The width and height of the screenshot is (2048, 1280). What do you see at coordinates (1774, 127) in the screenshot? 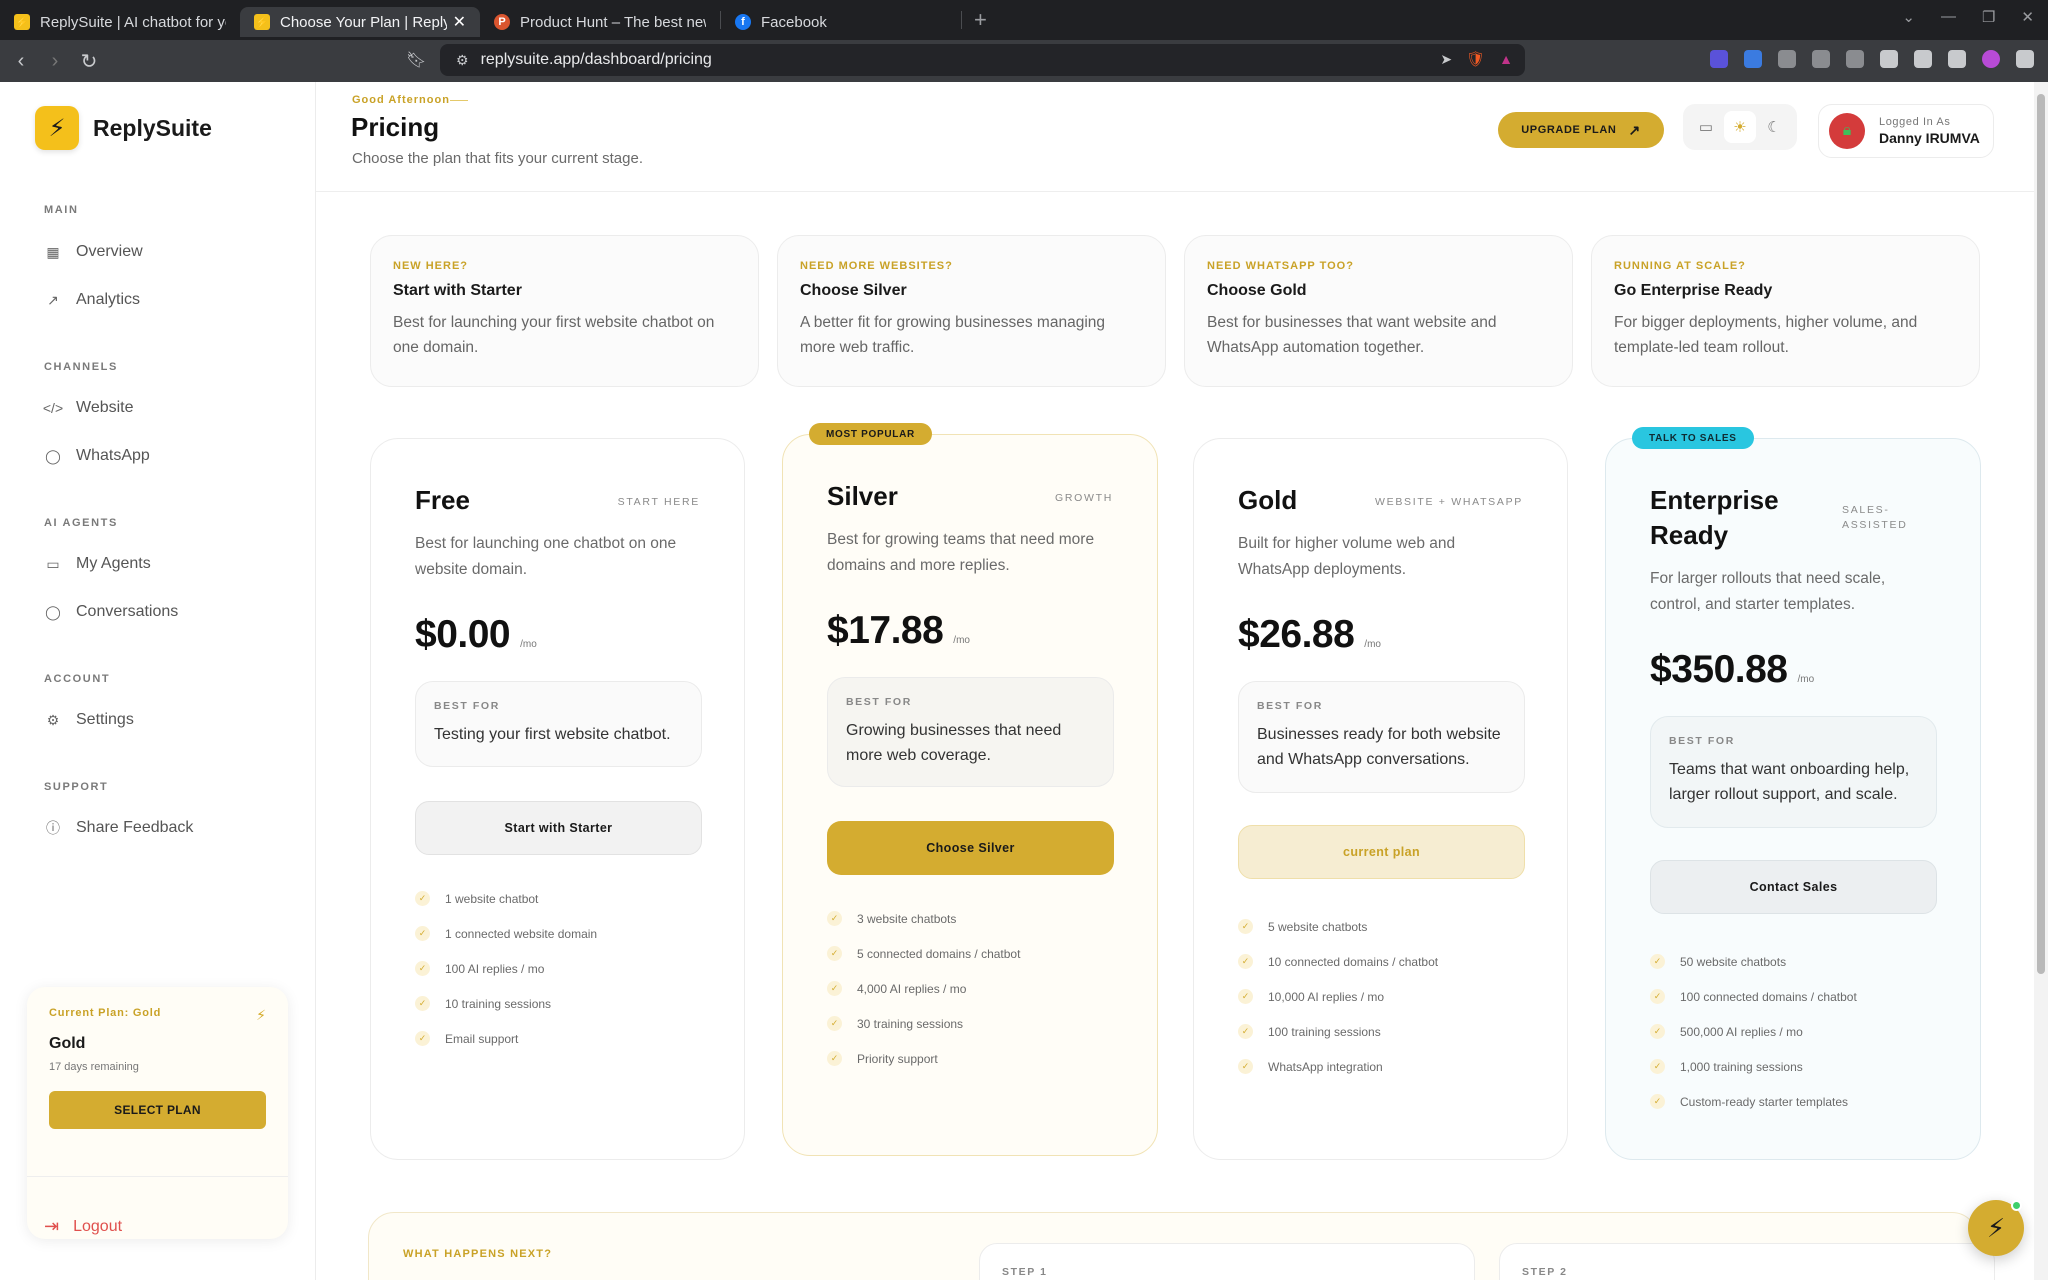
I see `moon-icon: ☾` at bounding box center [1774, 127].